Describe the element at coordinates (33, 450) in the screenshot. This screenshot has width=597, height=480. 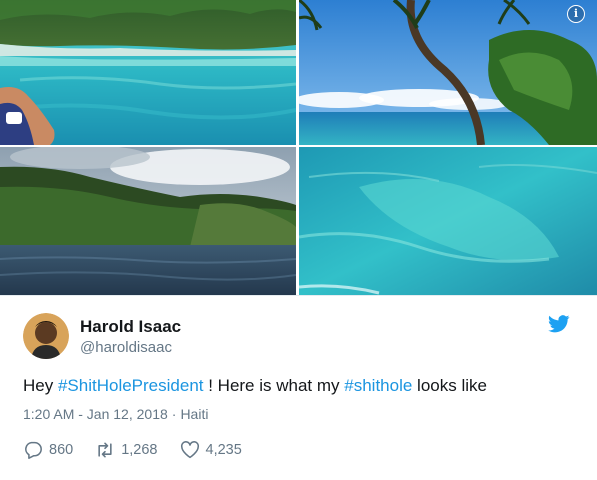
I see `reply-icon` at that location.